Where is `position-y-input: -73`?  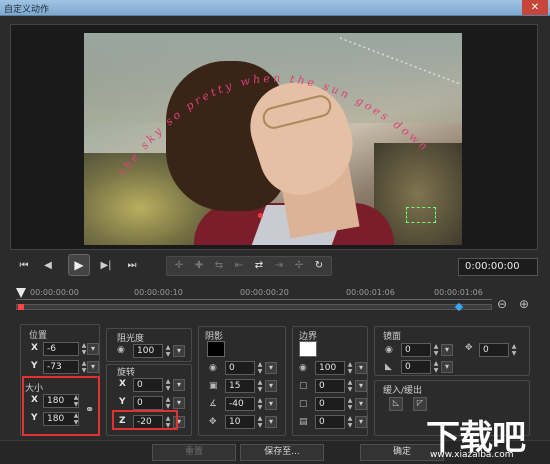 position-y-input: -73 is located at coordinates (61, 367).